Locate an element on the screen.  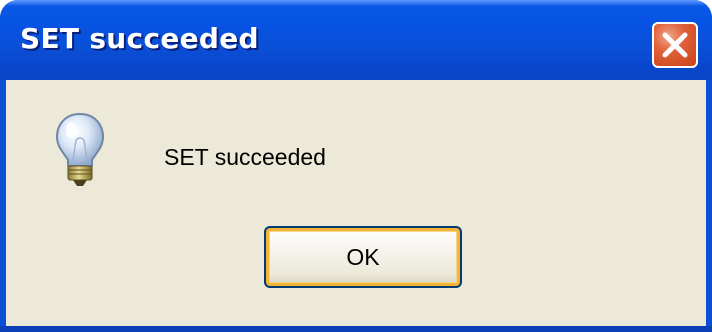
close-icon is located at coordinates (675, 45).